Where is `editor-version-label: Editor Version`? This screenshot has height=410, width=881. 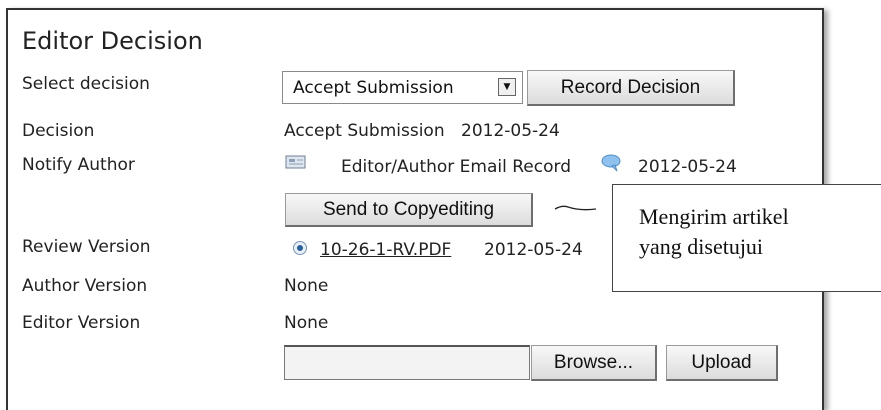
editor-version-label: Editor Version is located at coordinates (81, 323).